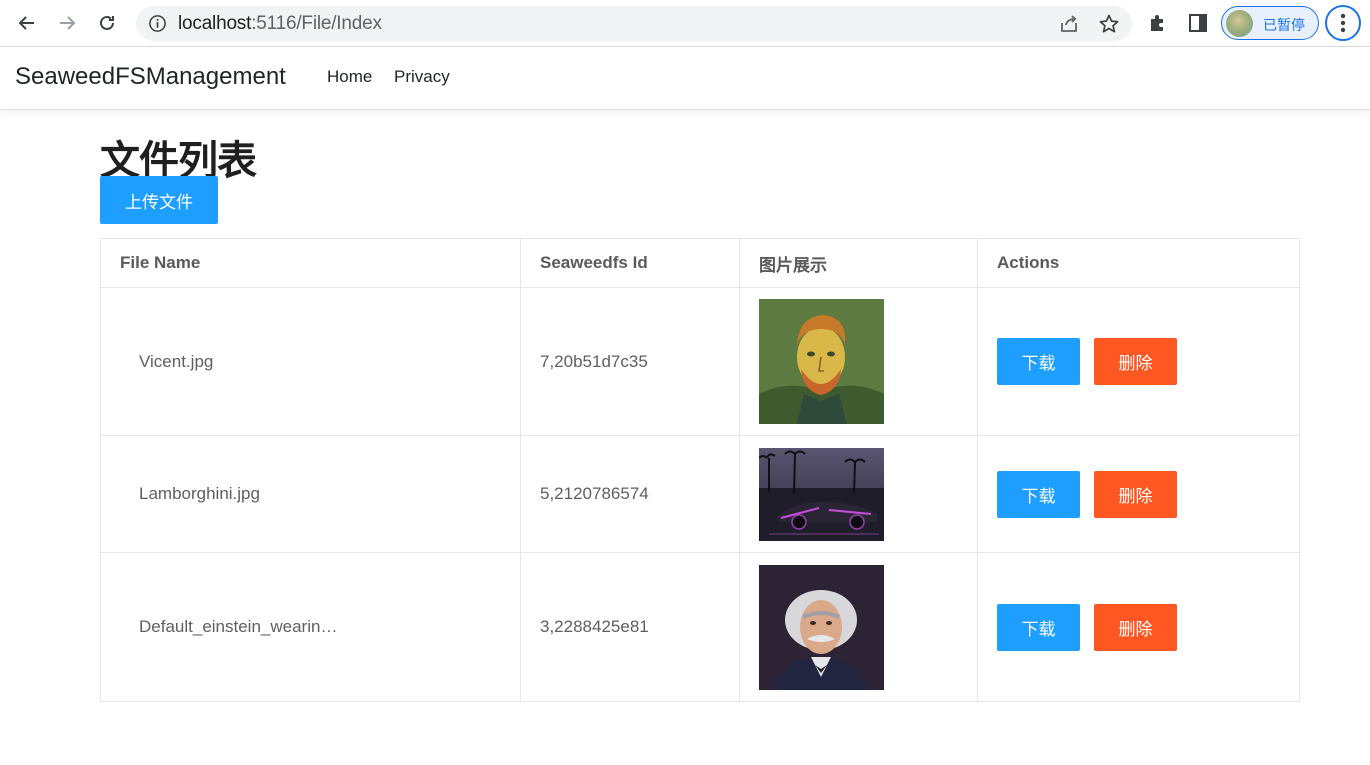 The image size is (1370, 765). What do you see at coordinates (157, 23) in the screenshot?
I see `site-info-icon` at bounding box center [157, 23].